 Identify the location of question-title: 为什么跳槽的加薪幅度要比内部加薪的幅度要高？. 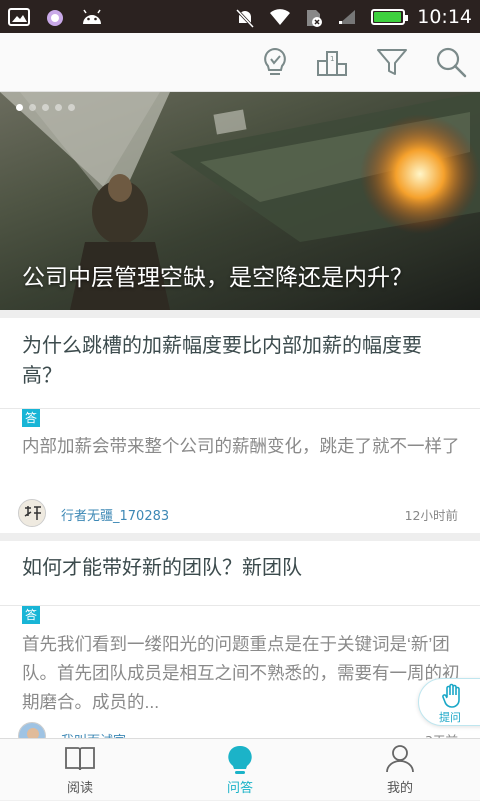
(241, 361).